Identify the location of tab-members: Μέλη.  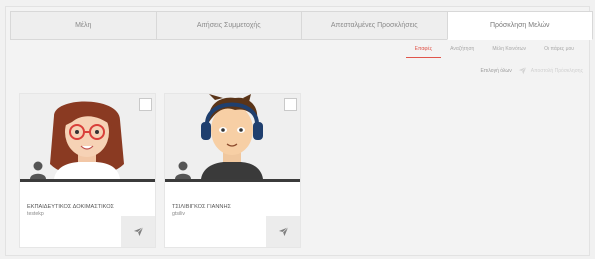
(83, 25).